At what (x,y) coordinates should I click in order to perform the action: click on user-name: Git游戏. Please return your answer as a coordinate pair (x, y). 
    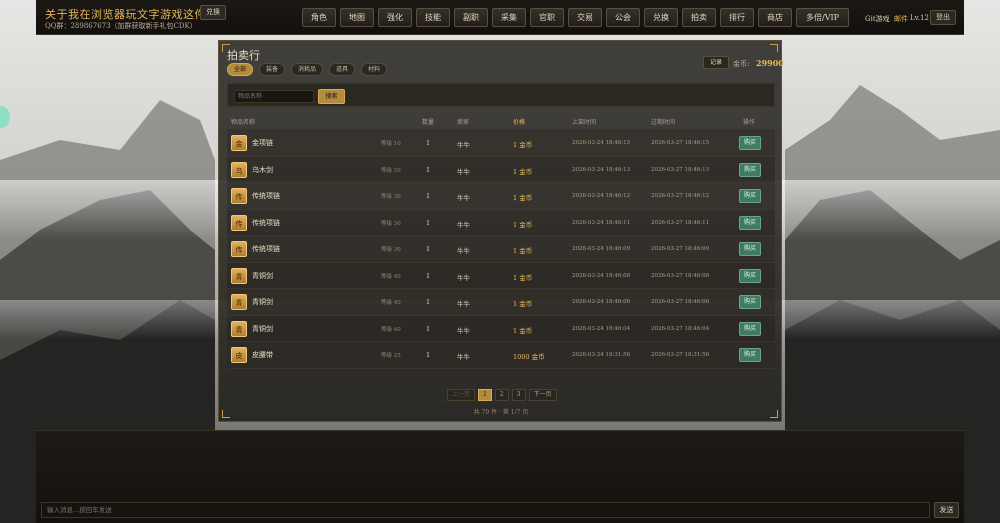
    Looking at the image, I should click on (877, 19).